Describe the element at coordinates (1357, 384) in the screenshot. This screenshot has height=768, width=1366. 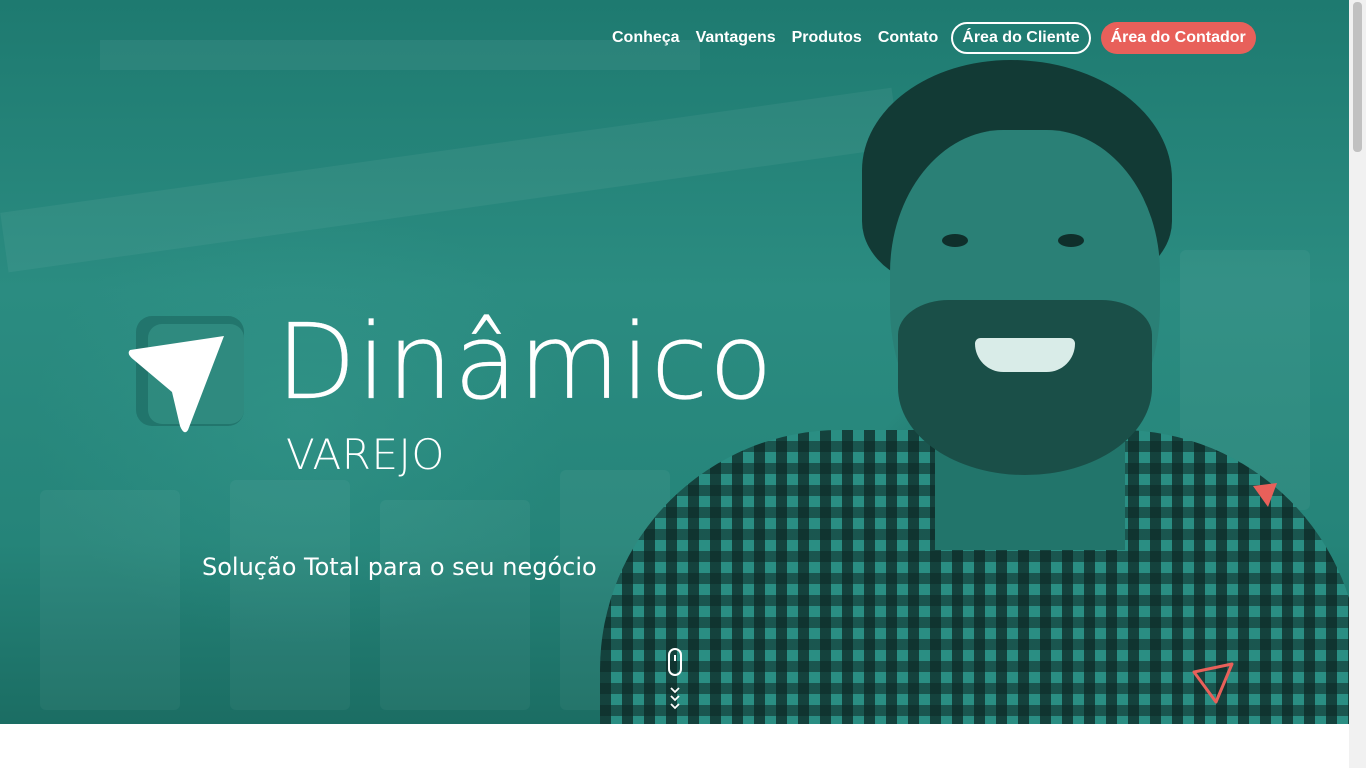
I see `page-scrollbar` at that location.